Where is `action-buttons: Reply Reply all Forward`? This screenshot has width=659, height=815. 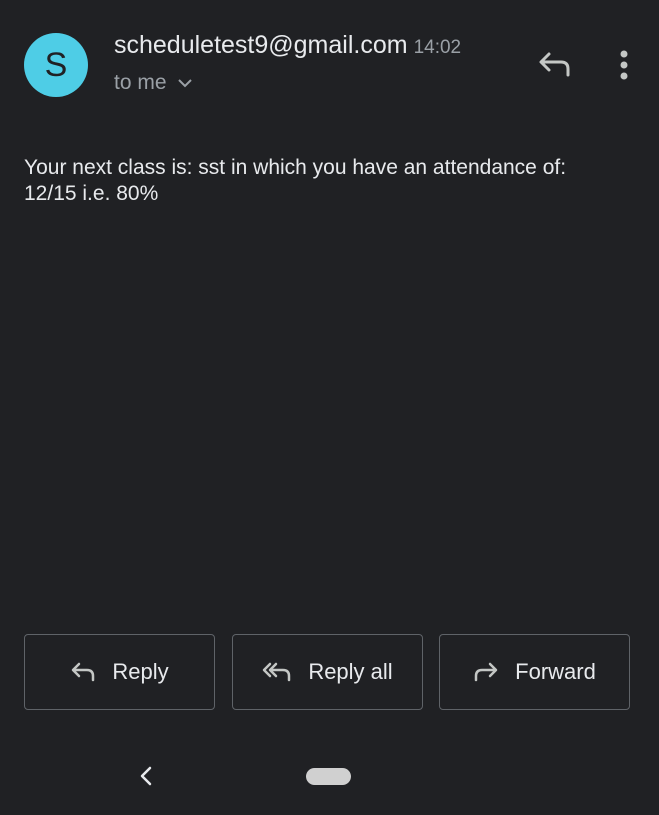 action-buttons: Reply Reply all Forward is located at coordinates (328, 673).